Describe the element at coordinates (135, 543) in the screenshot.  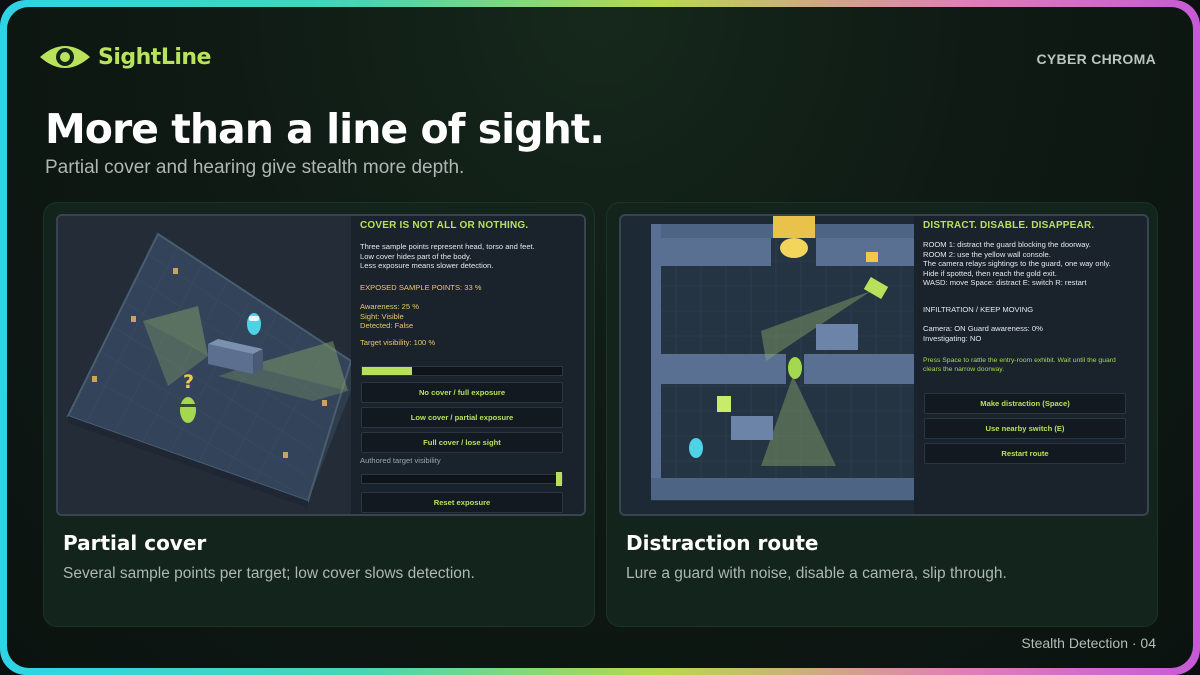
I see `card-title: Partial cover` at that location.